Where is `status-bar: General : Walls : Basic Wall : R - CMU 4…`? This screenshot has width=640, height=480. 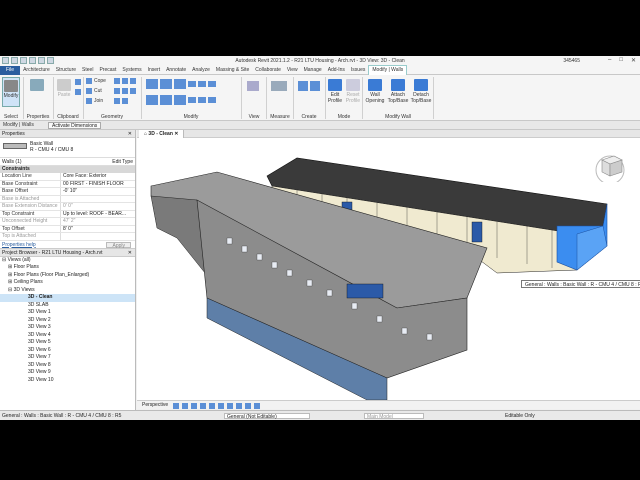 status-bar: General : Walls : Basic Wall : R - CMU 4… is located at coordinates (320, 415).